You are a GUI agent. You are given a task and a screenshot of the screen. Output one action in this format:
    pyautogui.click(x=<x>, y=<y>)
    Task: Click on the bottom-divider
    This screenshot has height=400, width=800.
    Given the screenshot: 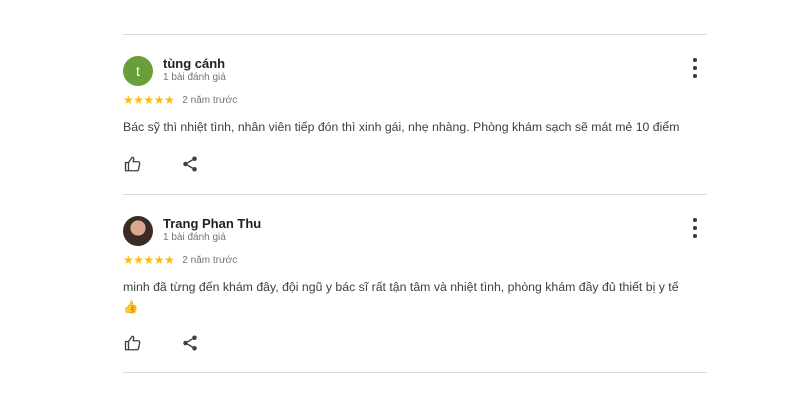 What is the action you would take?
    pyautogui.click(x=415, y=372)
    